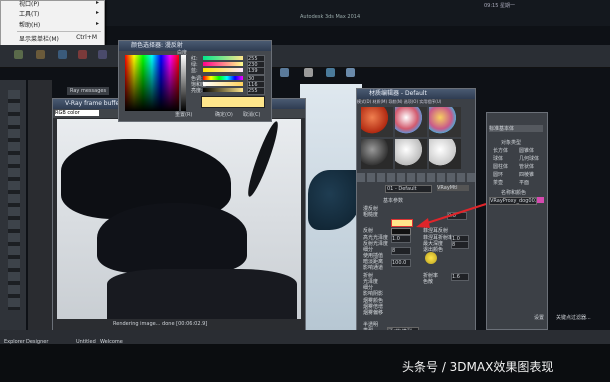 Image resolution: width=610 pixels, height=382 pixels. I want to click on channel-select: RGB color, so click(77, 113).